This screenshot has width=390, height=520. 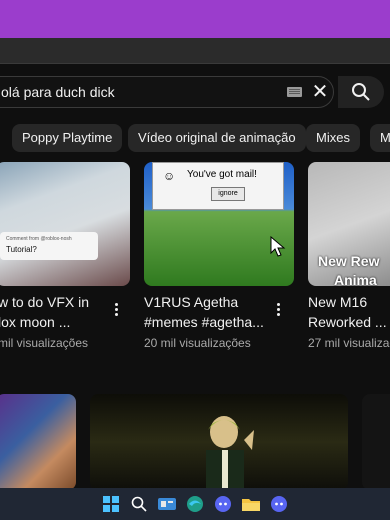 What do you see at coordinates (349, 261) in the screenshot?
I see `overlay-line-1: New Rew` at bounding box center [349, 261].